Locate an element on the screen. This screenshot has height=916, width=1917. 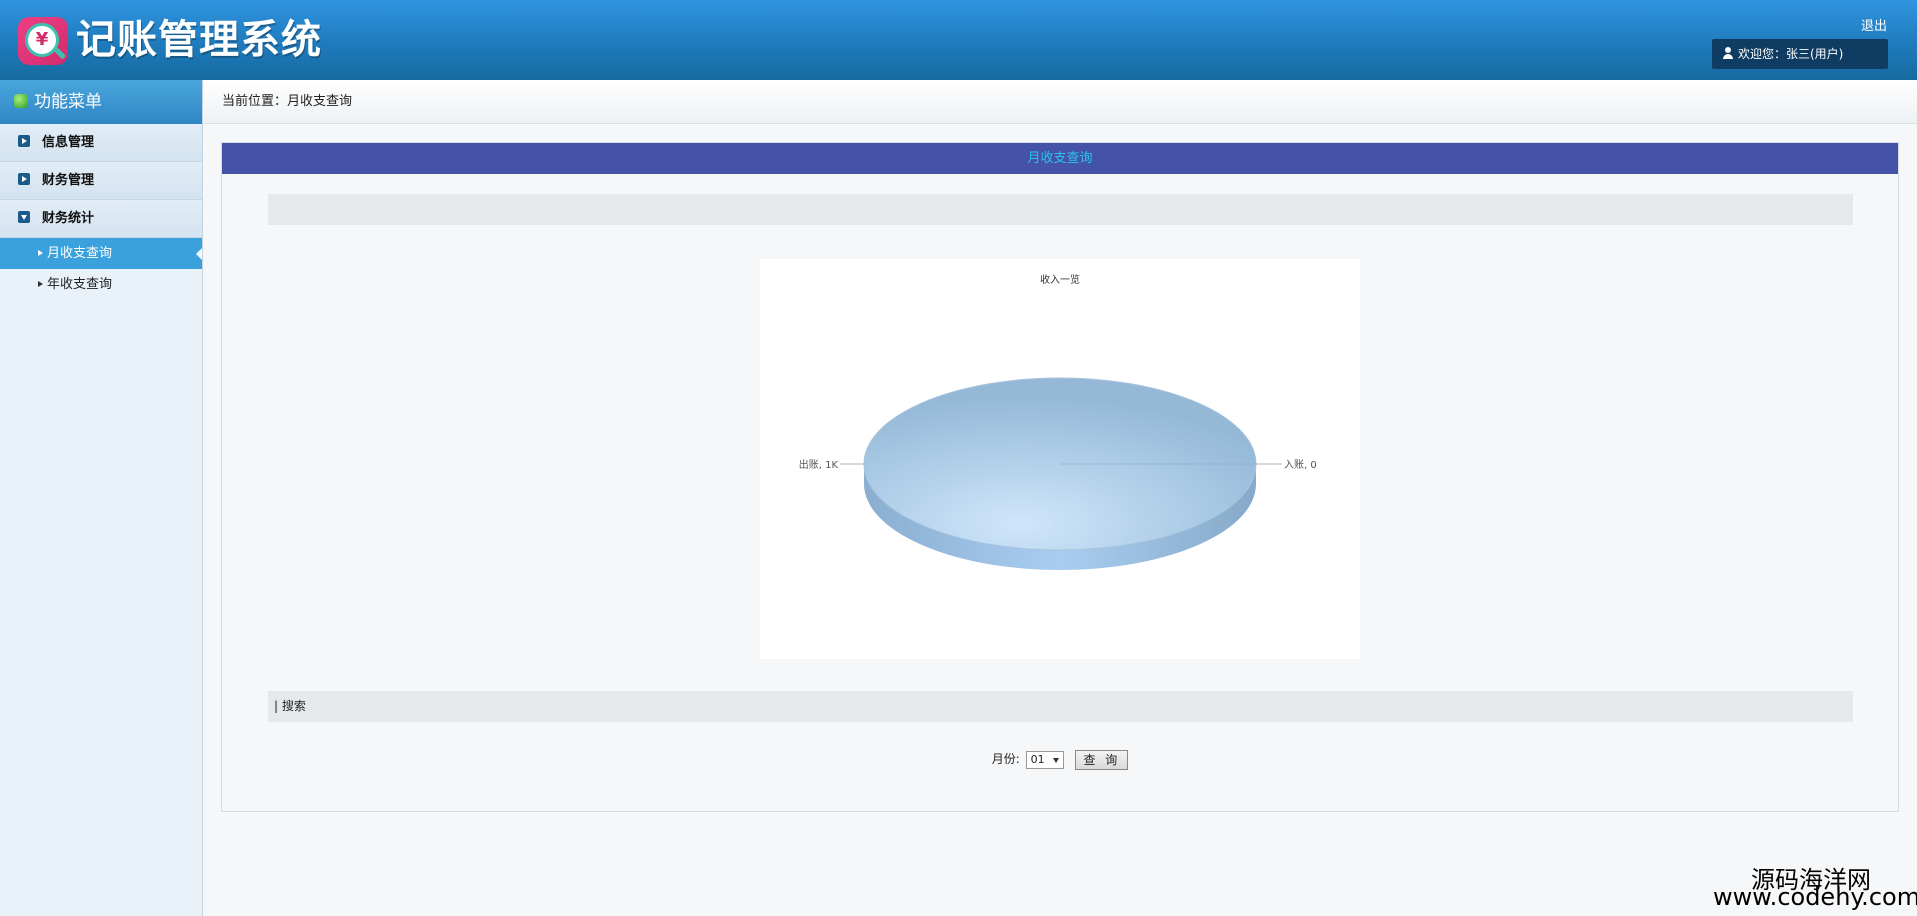
menu-group-info: 信息管理 is located at coordinates (101, 143).